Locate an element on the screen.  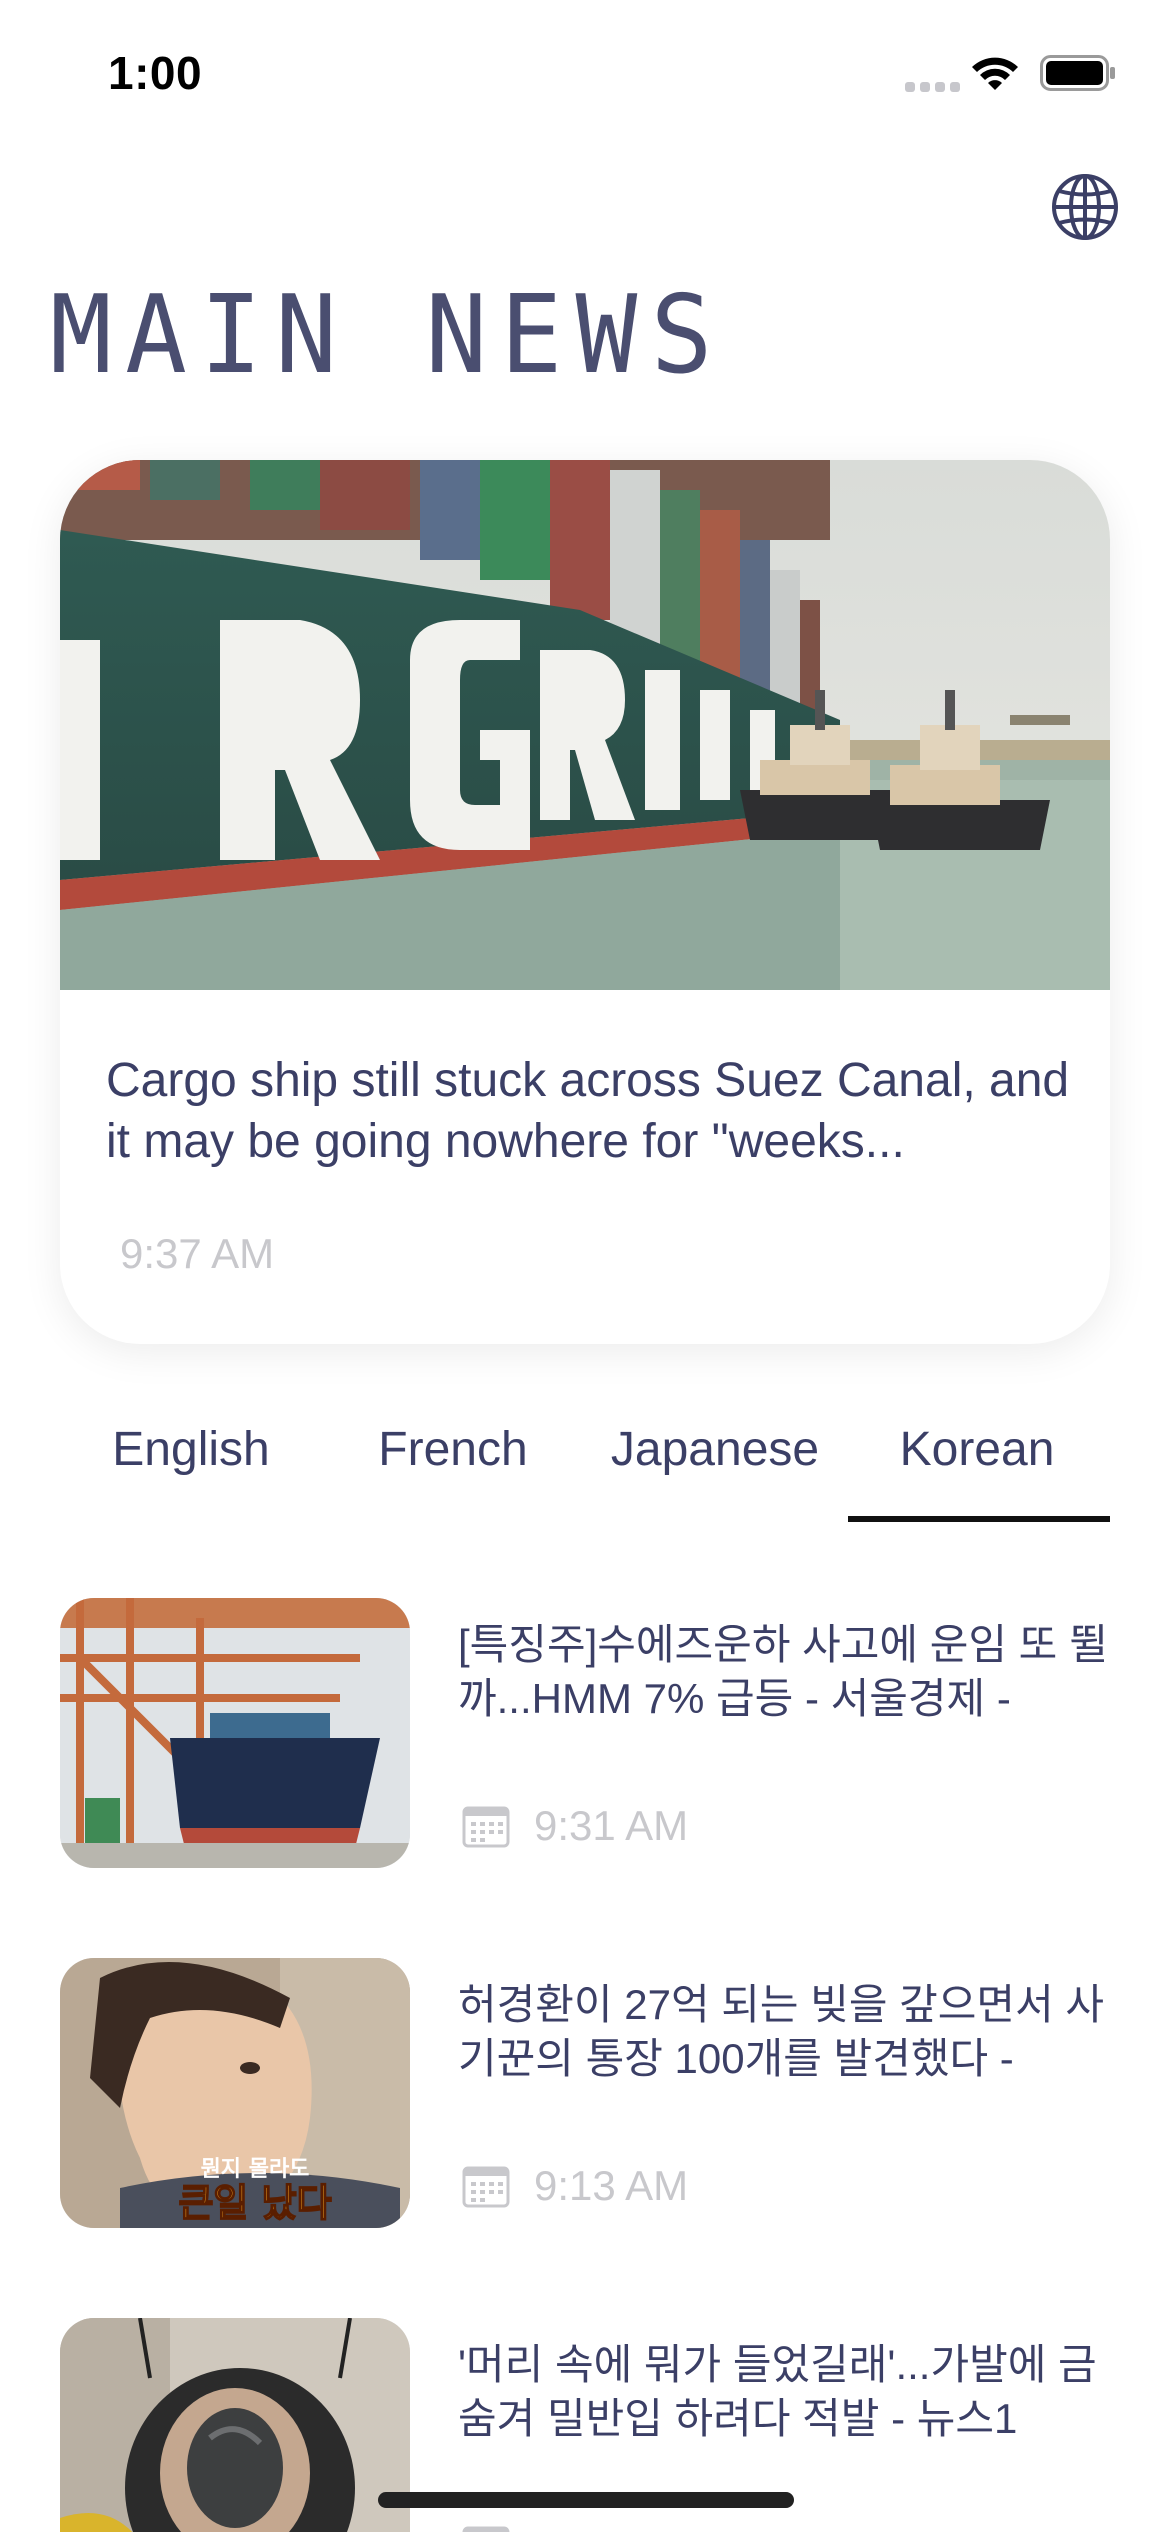
tab-english: English is located at coordinates (191, 1466).